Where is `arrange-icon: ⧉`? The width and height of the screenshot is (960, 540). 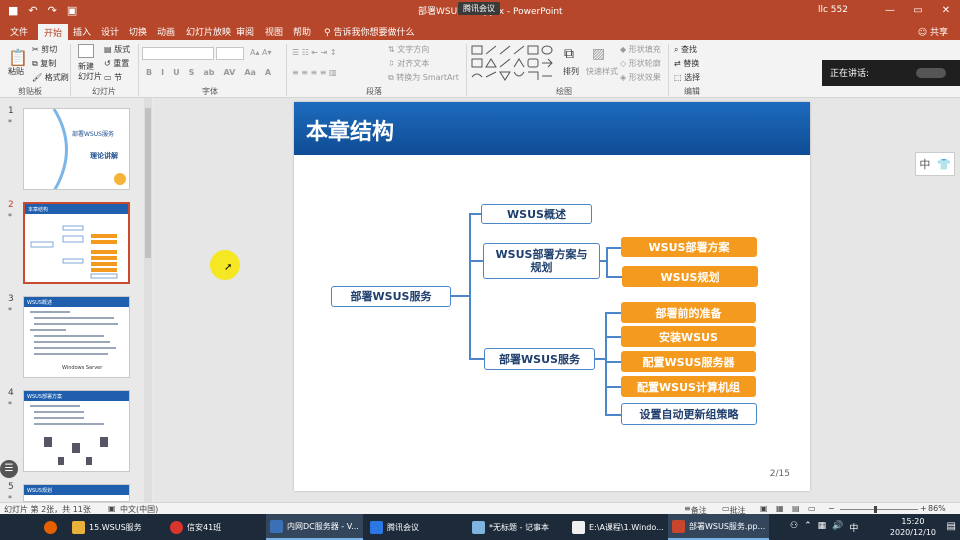 arrange-icon: ⧉ is located at coordinates (569, 54).